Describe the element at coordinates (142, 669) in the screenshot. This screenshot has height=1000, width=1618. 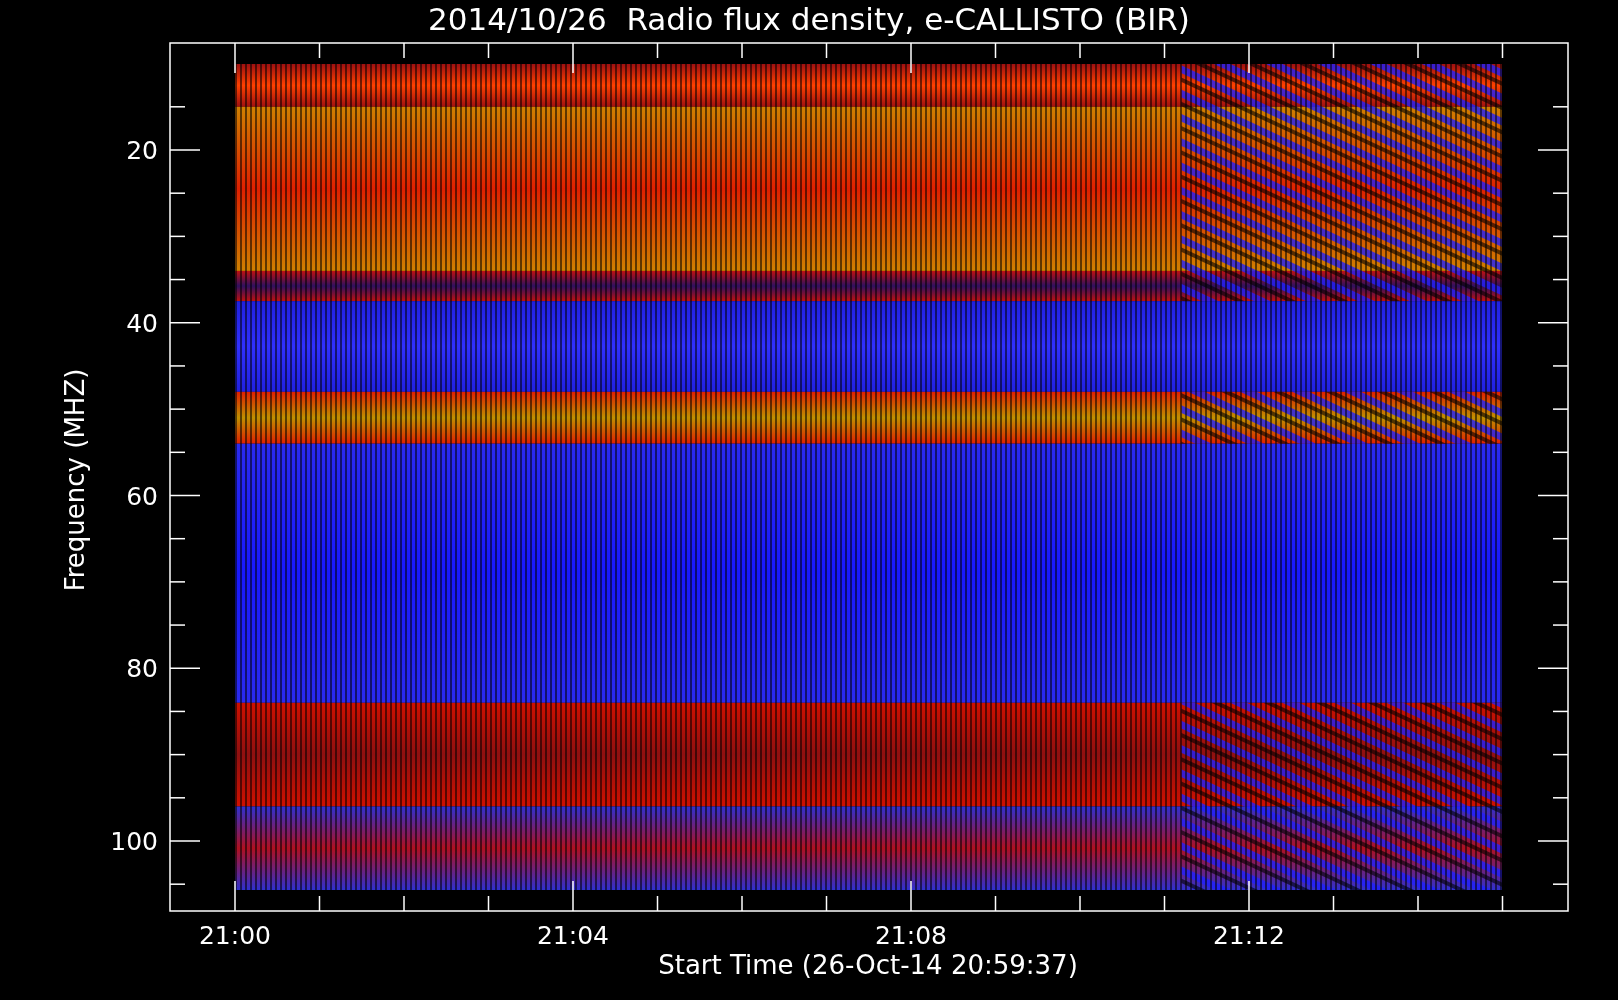
I see `y-tick-label: 80` at that location.